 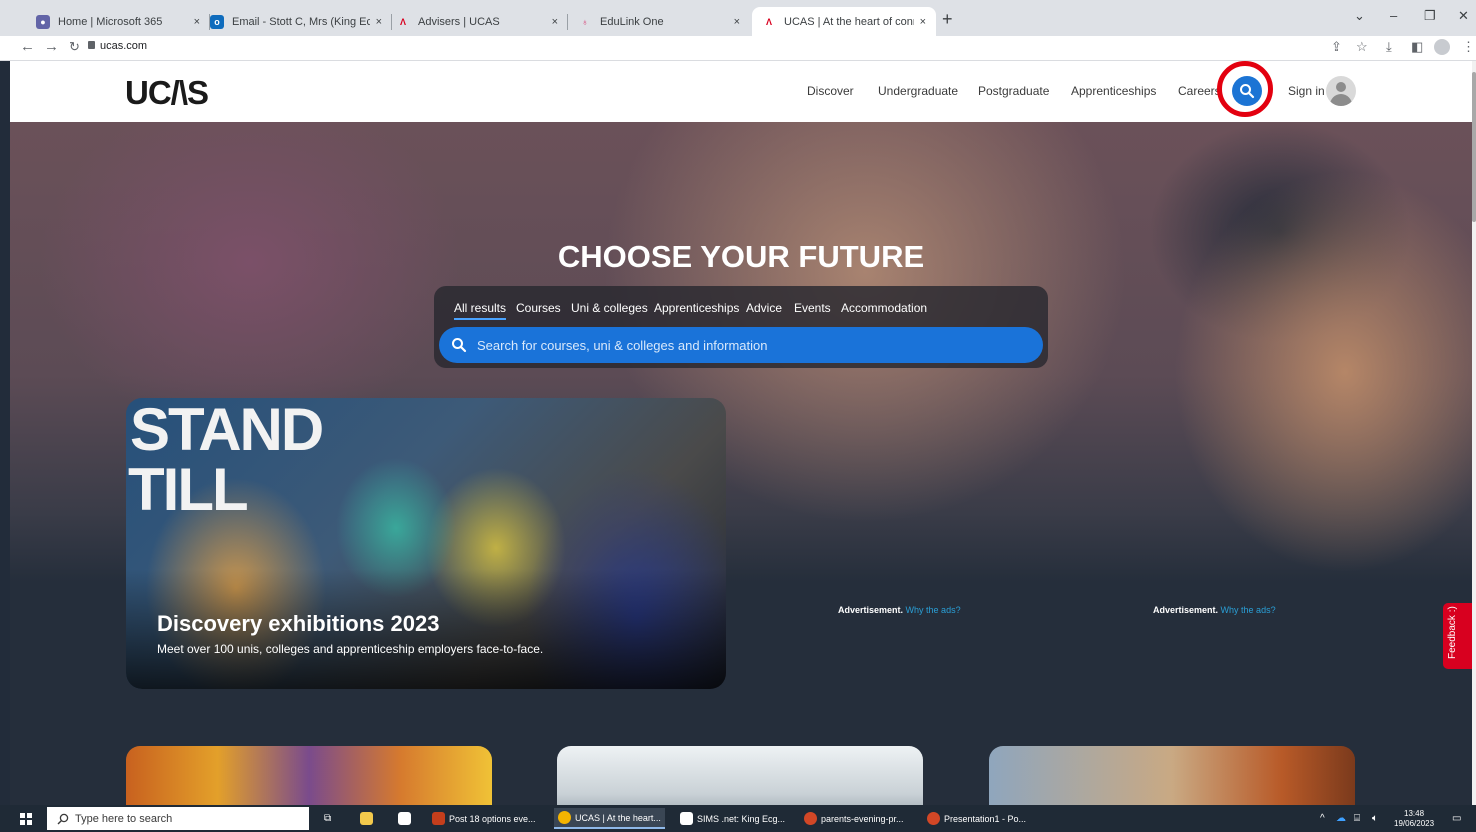 What do you see at coordinates (1442, 47) in the screenshot?
I see `profile-icon` at bounding box center [1442, 47].